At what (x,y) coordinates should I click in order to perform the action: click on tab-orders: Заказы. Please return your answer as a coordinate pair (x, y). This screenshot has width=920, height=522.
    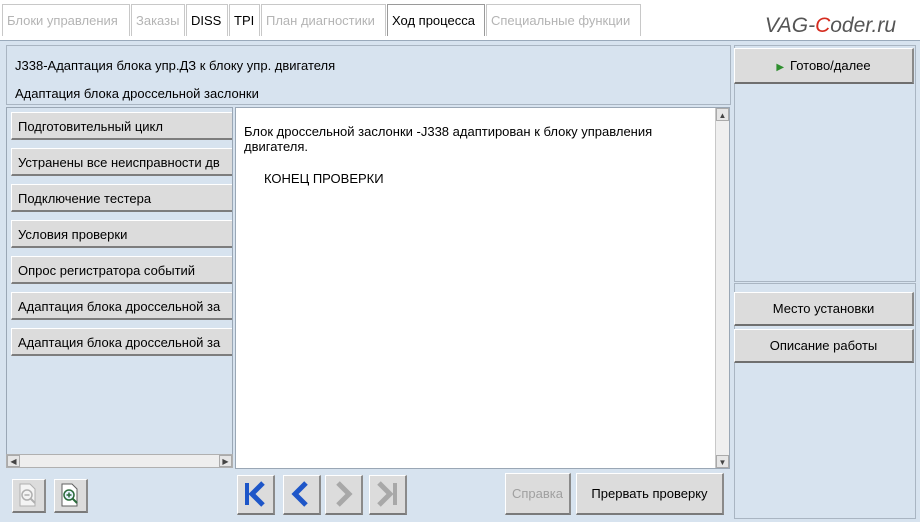
    Looking at the image, I should click on (158, 20).